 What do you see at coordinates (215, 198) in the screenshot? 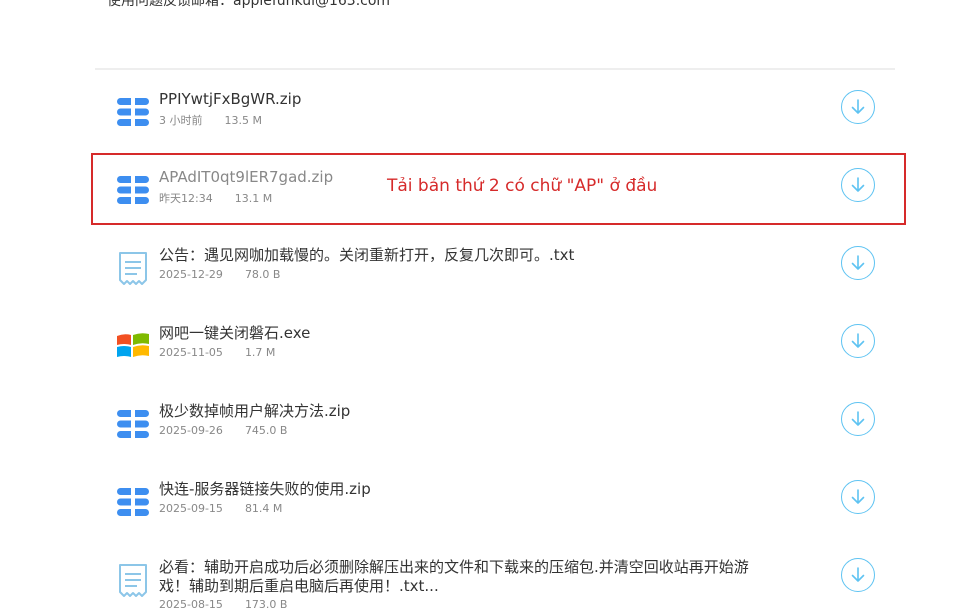
I see `file-meta: 昨天12:34 13.1 M` at bounding box center [215, 198].